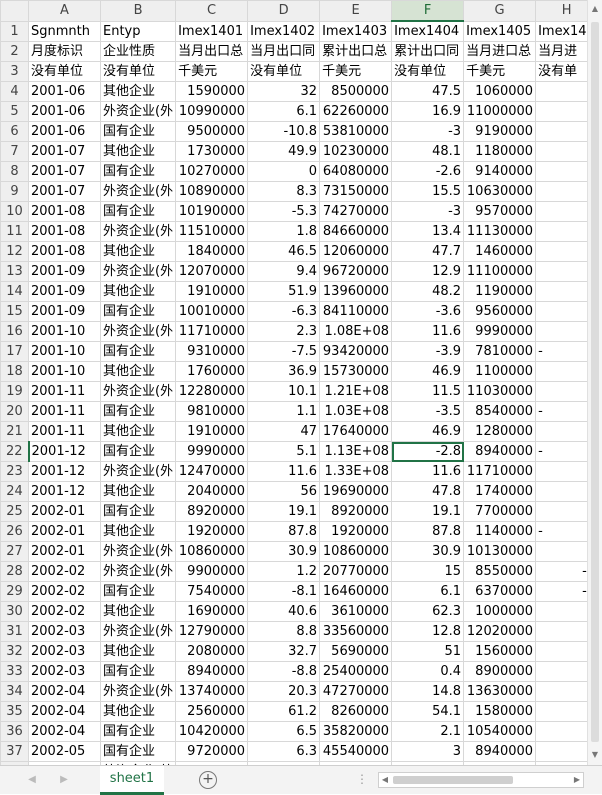 This screenshot has width=602, height=795. I want to click on cell-a29: 2002-02, so click(64, 591).